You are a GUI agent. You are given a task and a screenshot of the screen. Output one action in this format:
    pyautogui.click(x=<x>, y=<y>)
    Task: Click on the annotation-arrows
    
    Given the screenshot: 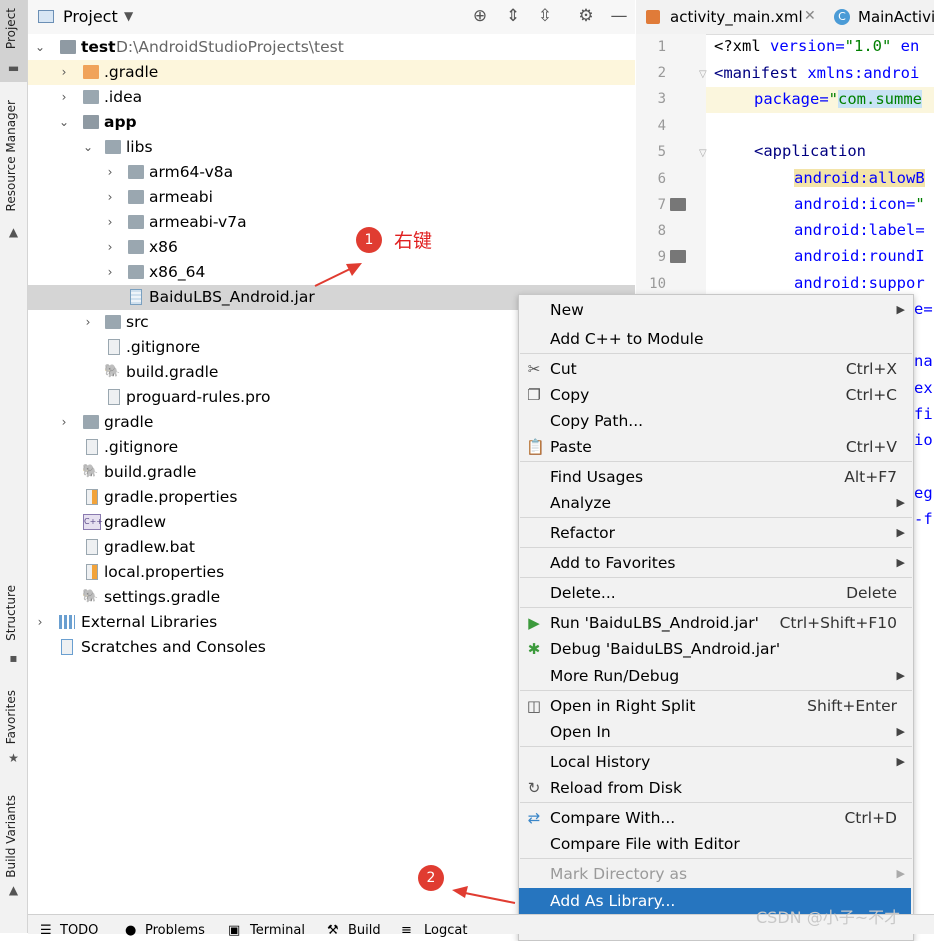 What is the action you would take?
    pyautogui.click(x=415, y=583)
    